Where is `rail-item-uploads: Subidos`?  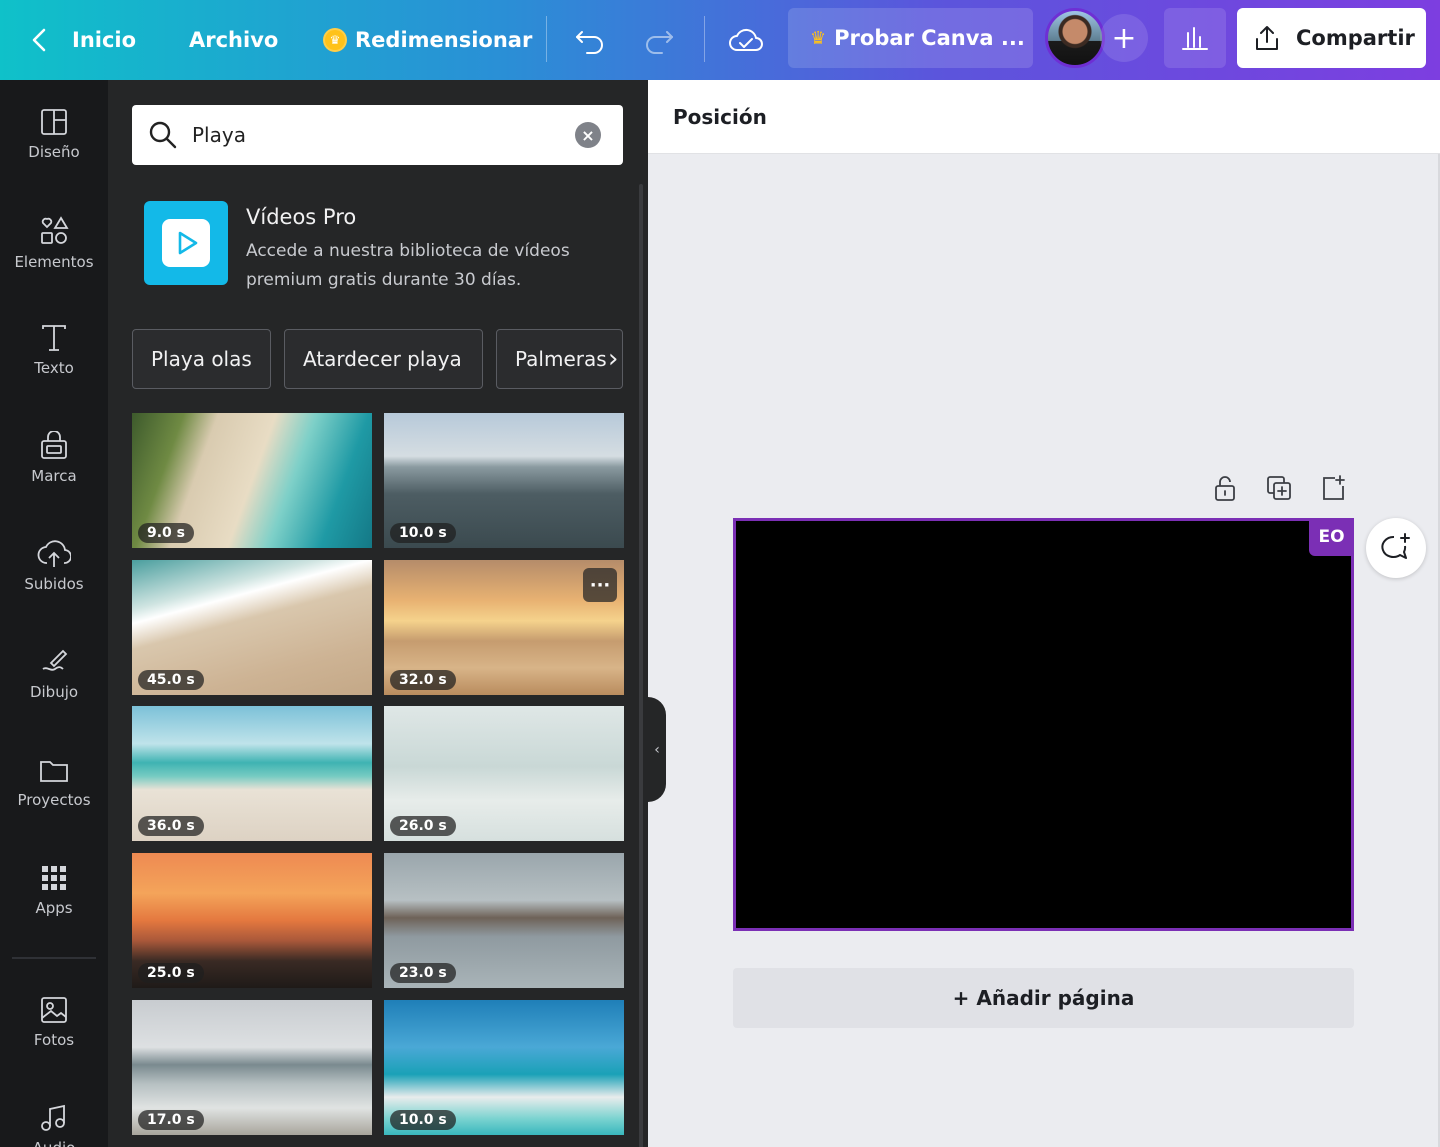
rail-item-uploads: Subidos is located at coordinates (54, 584).